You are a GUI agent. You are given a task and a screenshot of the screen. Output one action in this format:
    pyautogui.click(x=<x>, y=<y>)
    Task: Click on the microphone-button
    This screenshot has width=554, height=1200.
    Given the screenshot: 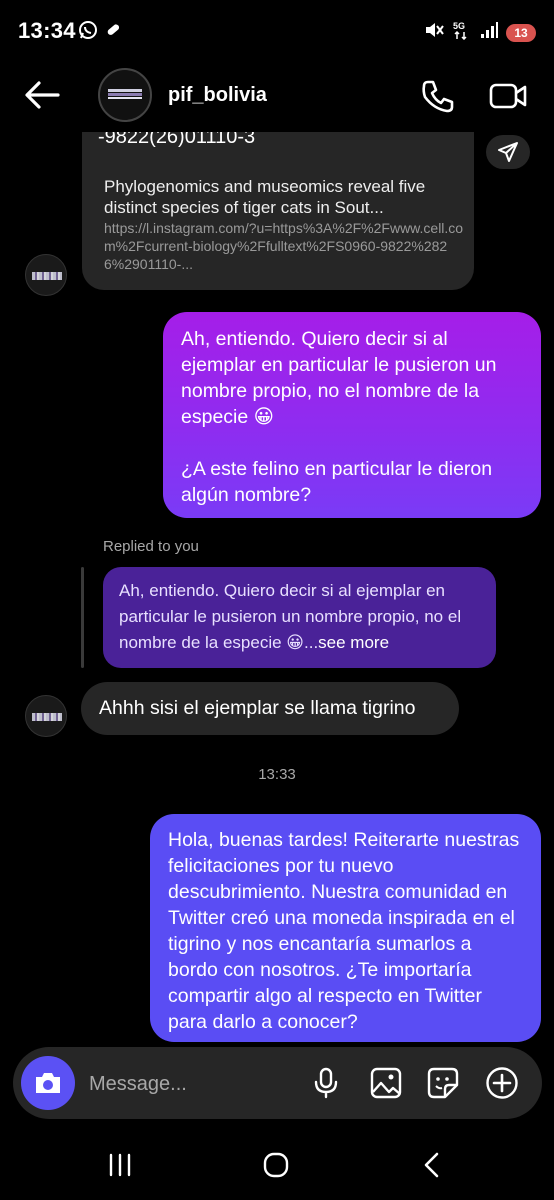 What is the action you would take?
    pyautogui.click(x=326, y=1083)
    